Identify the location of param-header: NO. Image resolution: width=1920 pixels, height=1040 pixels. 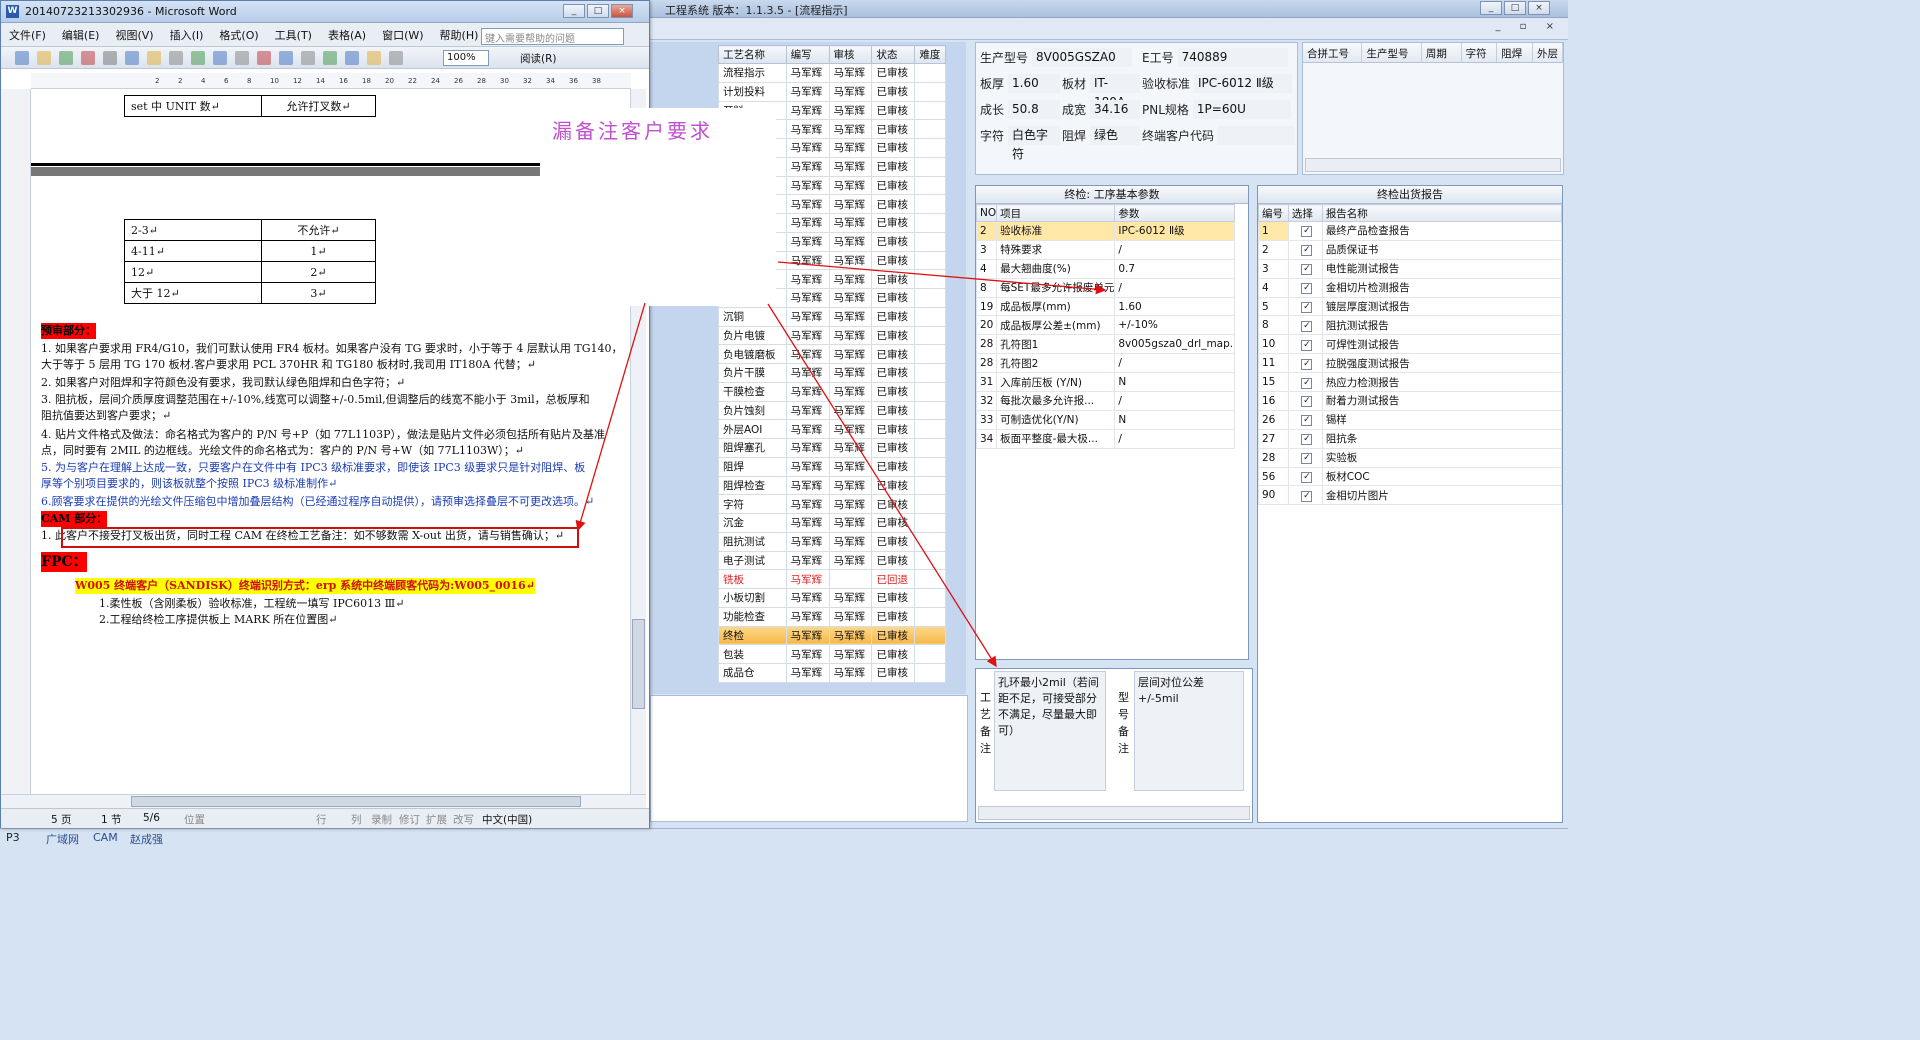
(986, 213).